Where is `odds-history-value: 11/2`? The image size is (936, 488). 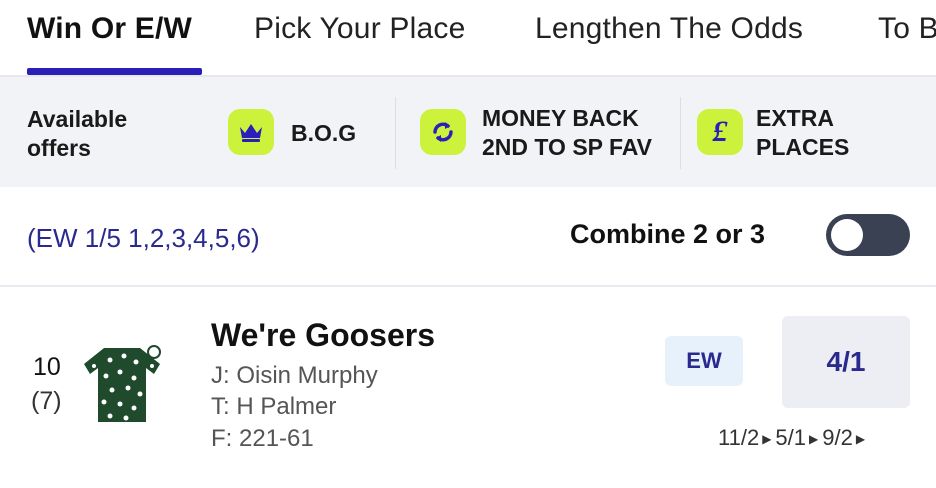
odds-history-value: 11/2 is located at coordinates (739, 437).